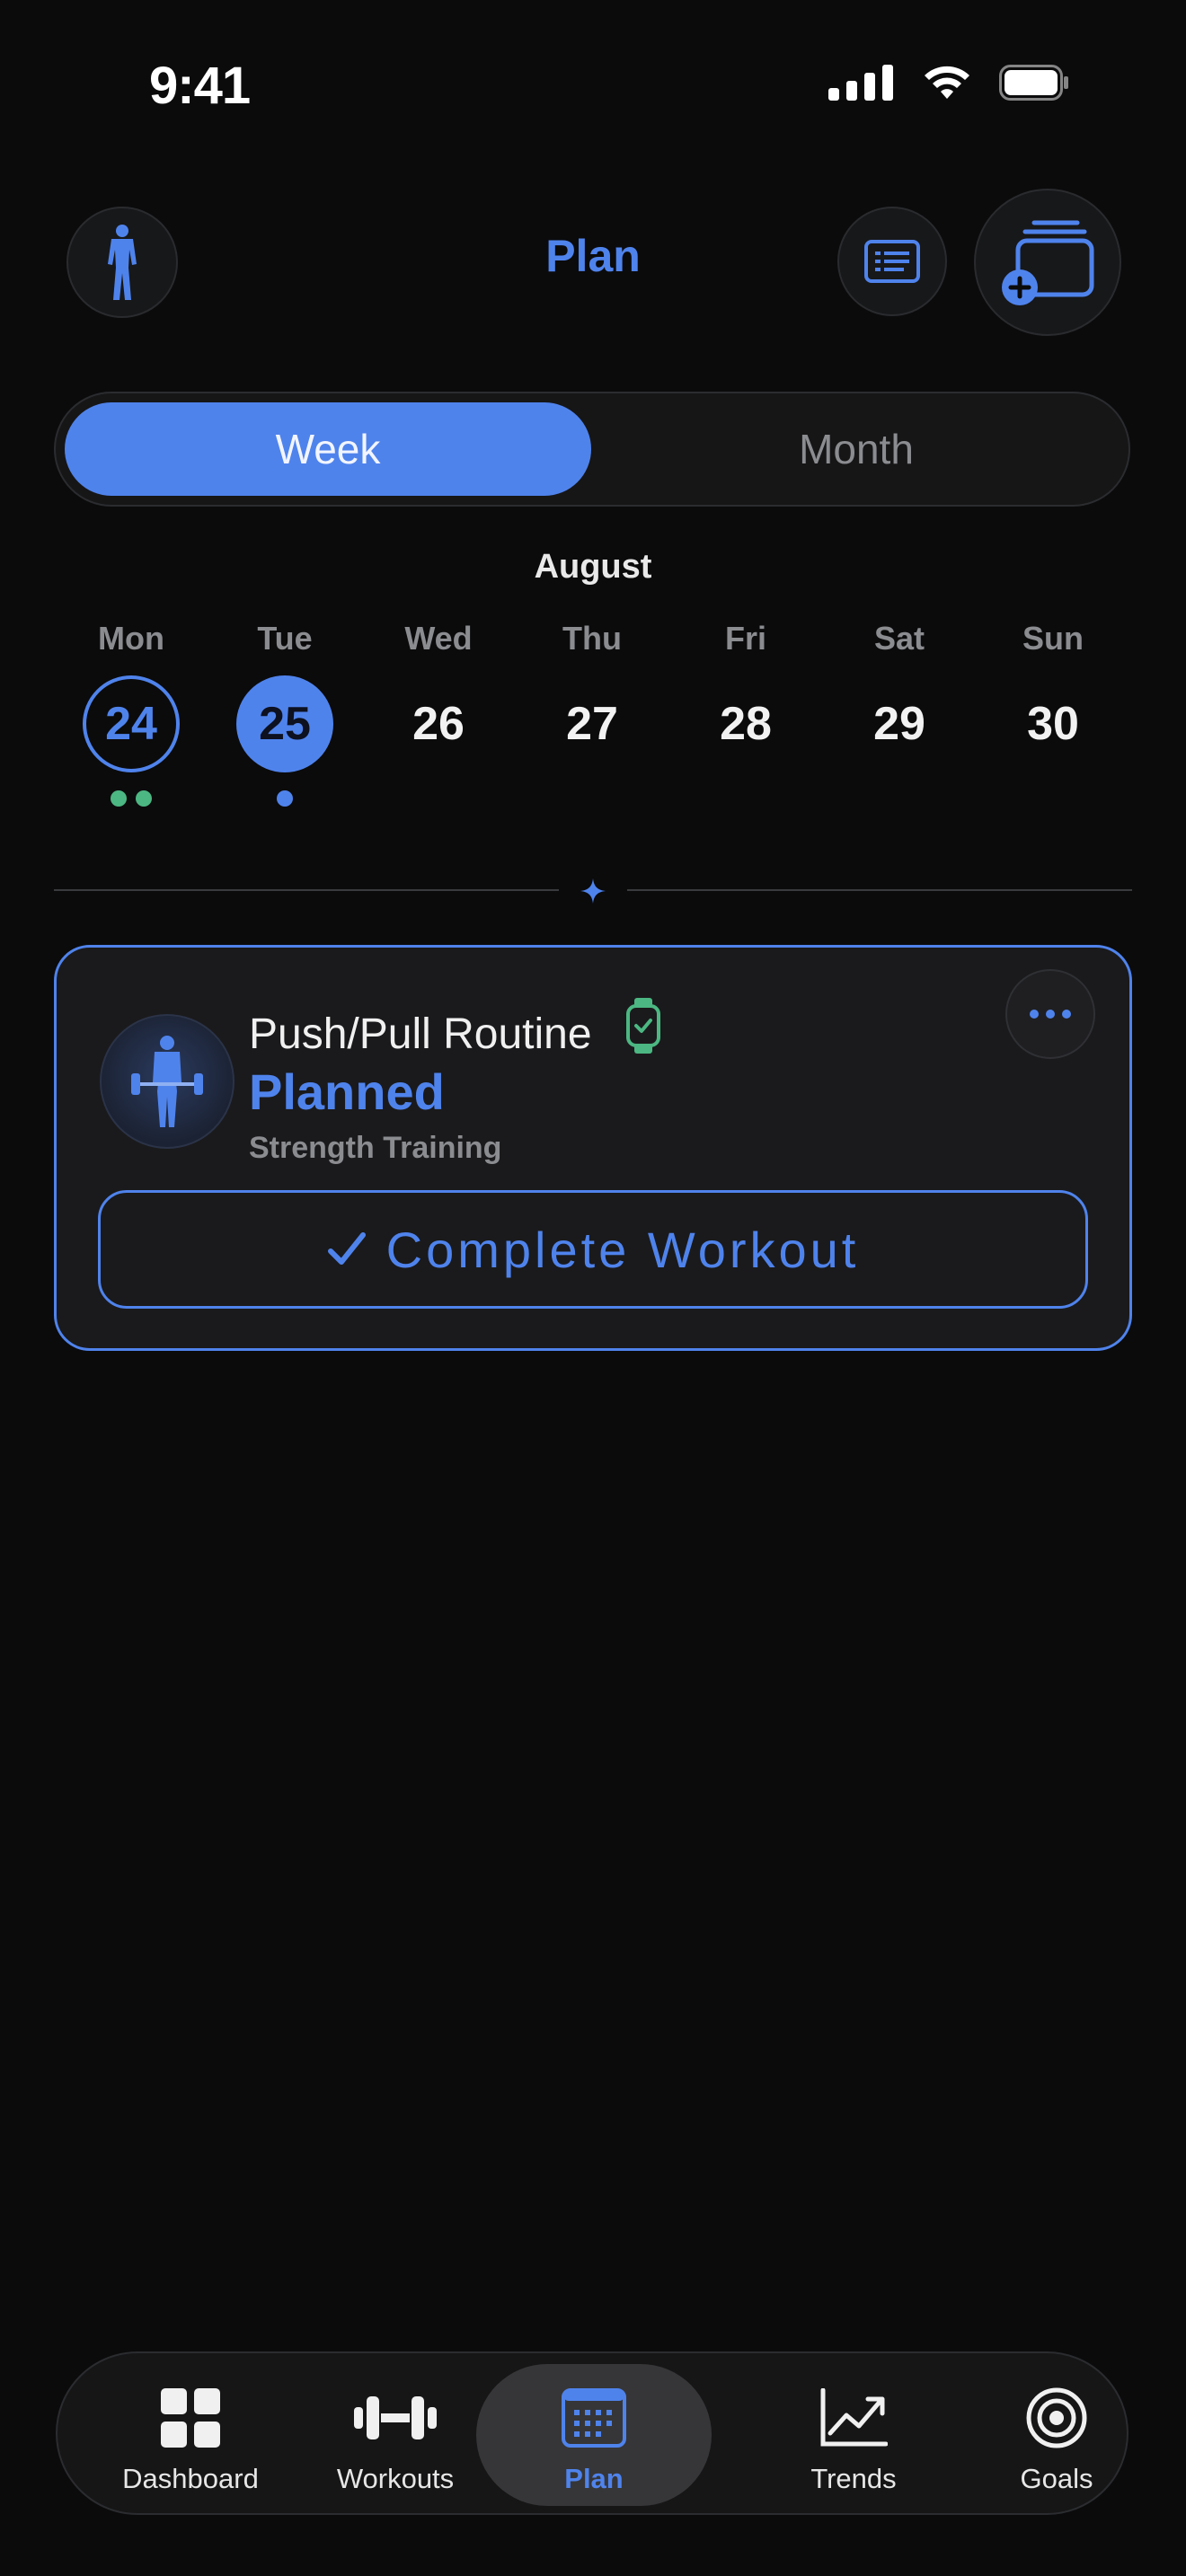 This screenshot has height=2576, width=1186. I want to click on divider-left, so click(306, 890).